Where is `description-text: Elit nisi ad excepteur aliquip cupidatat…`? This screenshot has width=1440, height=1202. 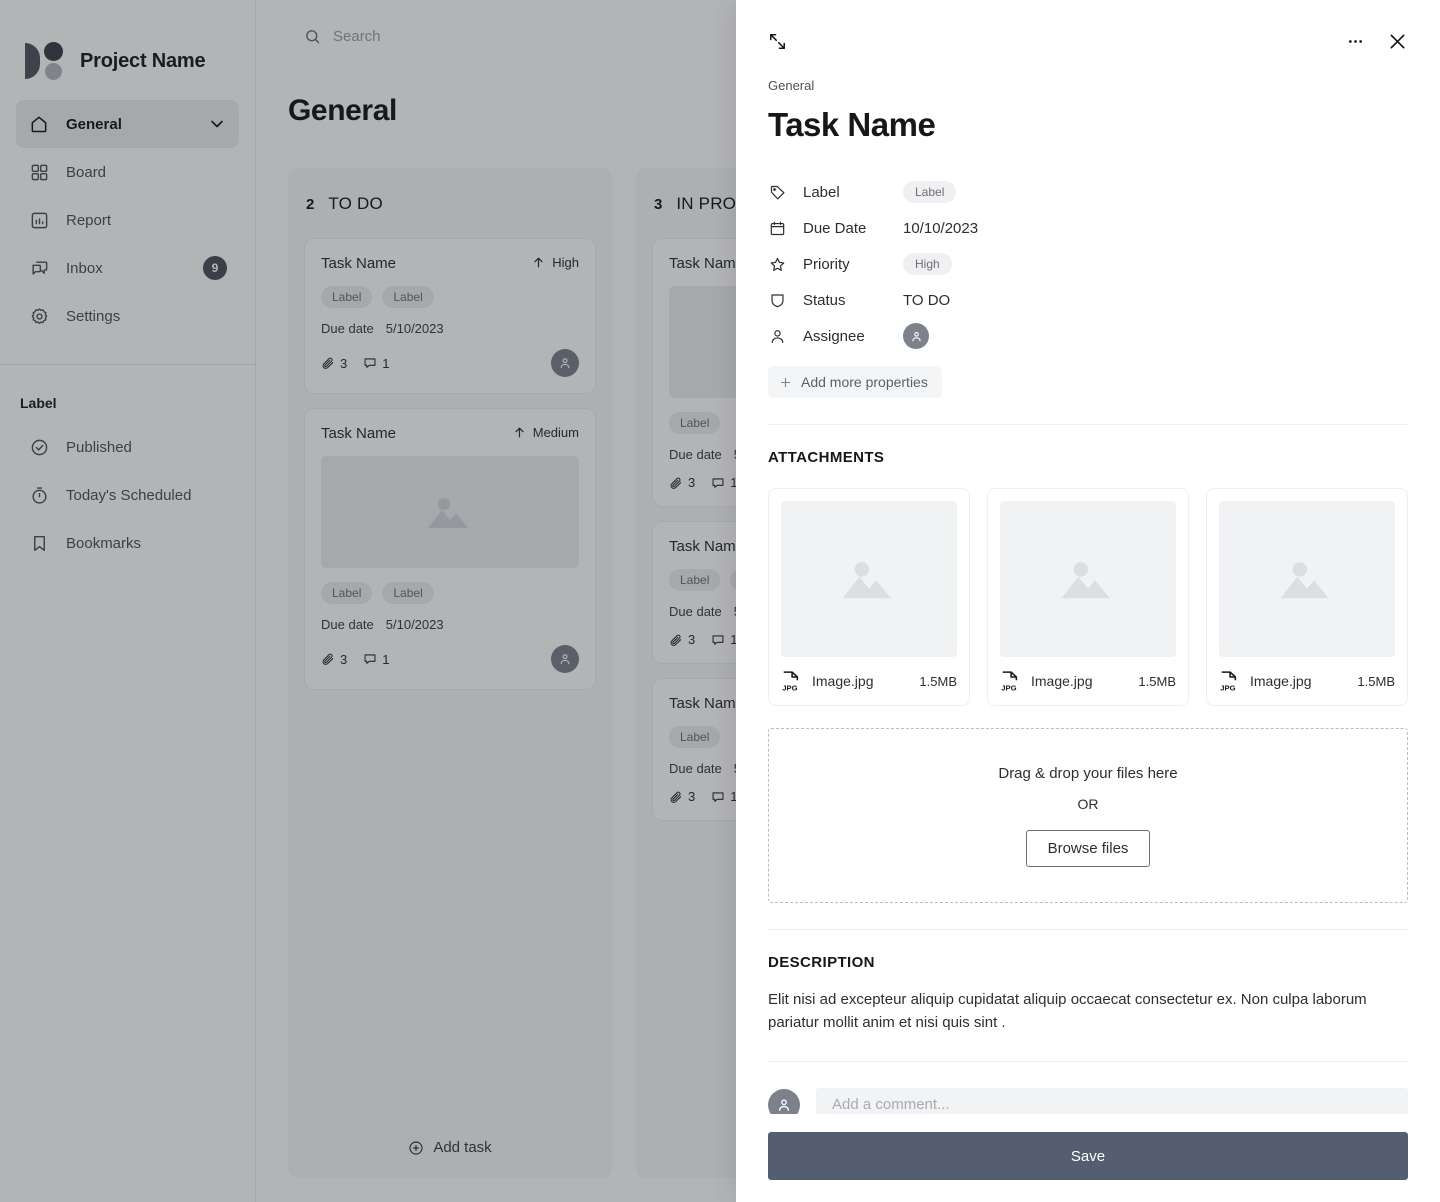
description-text: Elit nisi ad excepteur aliquip cupidatat… is located at coordinates (1067, 1011).